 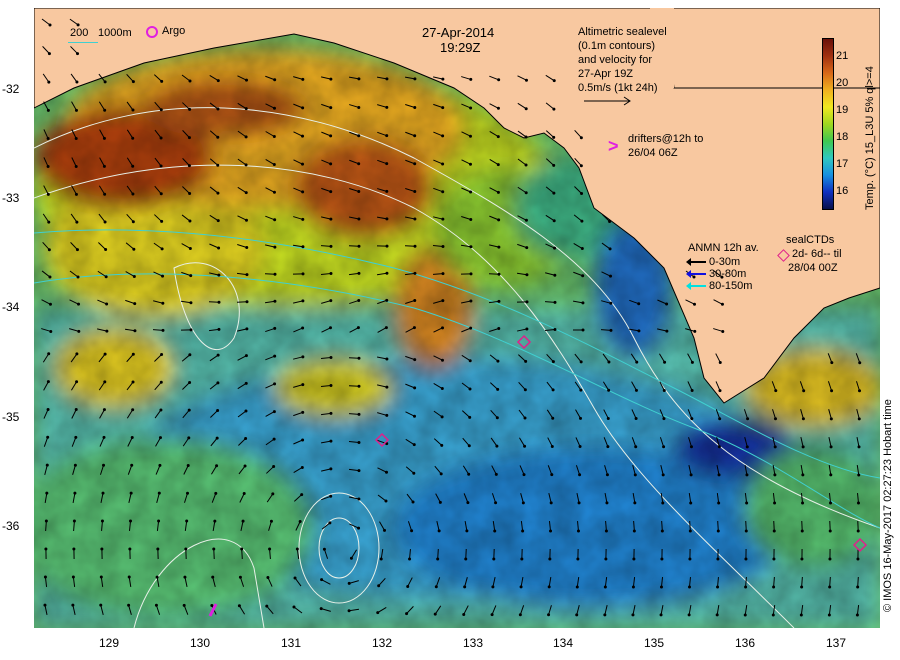 I want to click on y-tick-33: -33, so click(x=11, y=198).